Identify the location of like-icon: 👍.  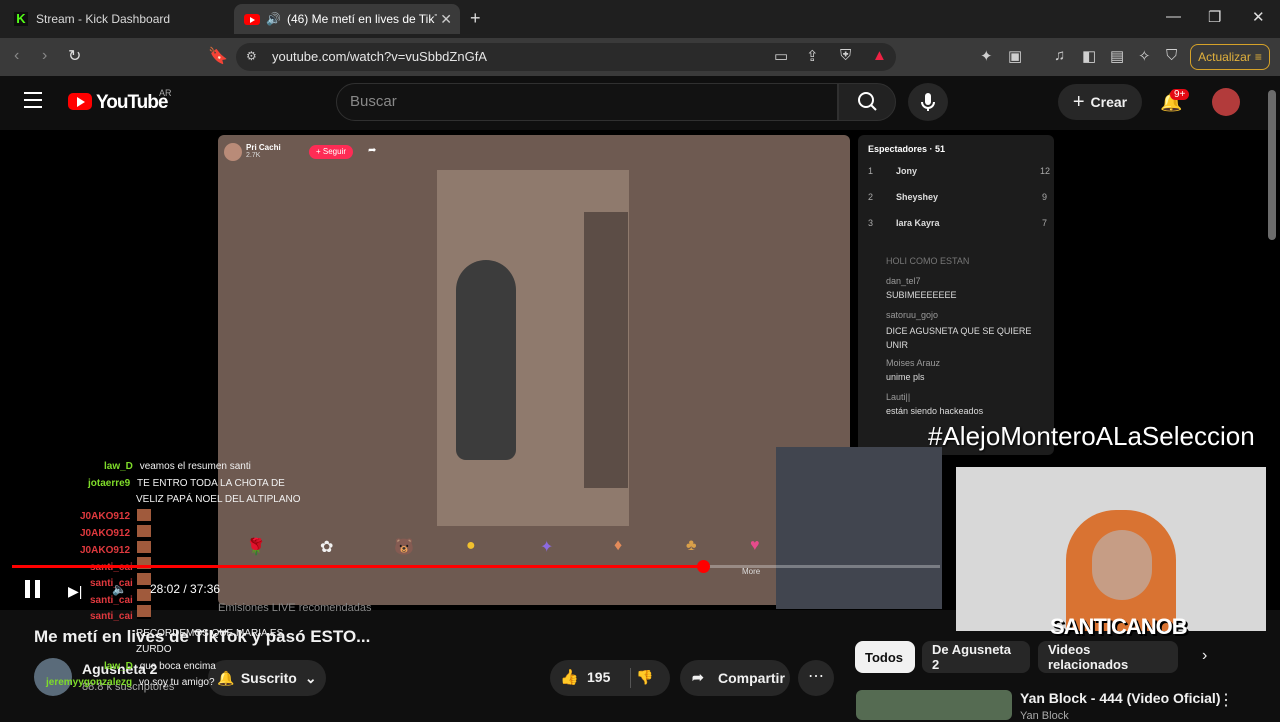
(569, 677).